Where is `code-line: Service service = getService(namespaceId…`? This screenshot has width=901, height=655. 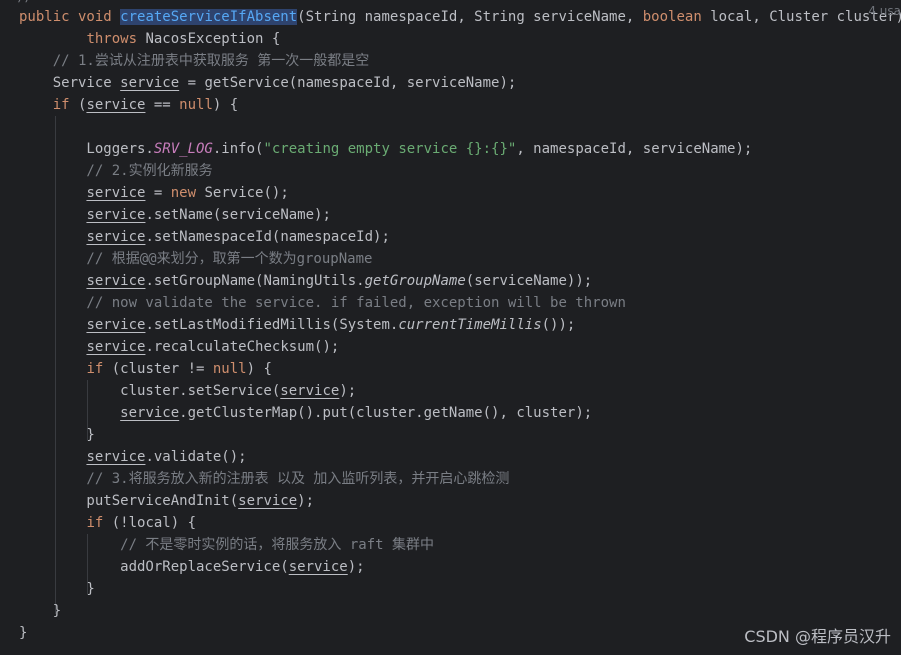
code-line: Service service = getService(namespaceId… is located at coordinates (450, 83).